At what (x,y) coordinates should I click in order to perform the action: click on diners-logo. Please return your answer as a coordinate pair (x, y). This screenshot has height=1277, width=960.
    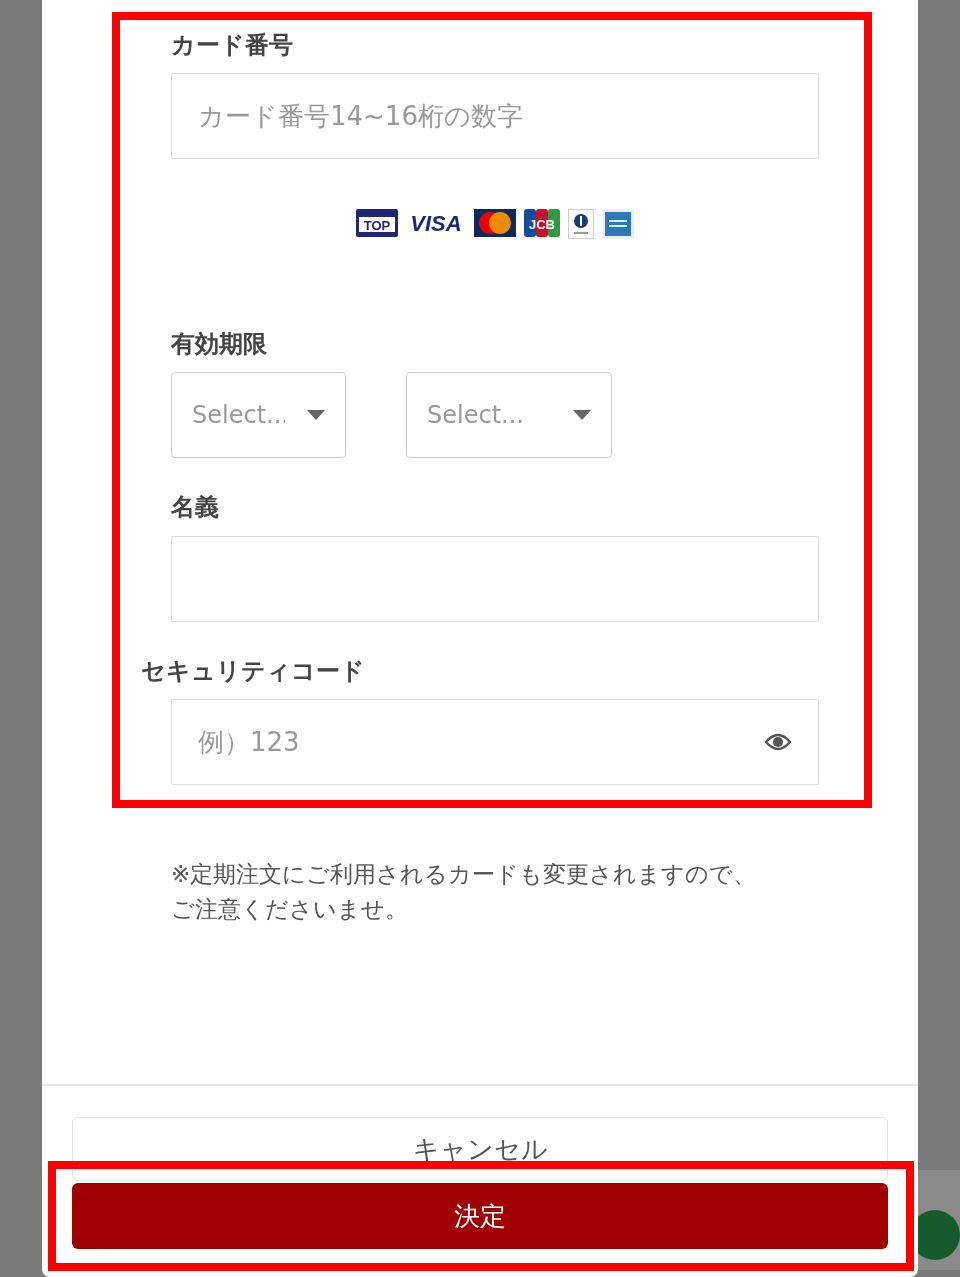
    Looking at the image, I should click on (581, 224).